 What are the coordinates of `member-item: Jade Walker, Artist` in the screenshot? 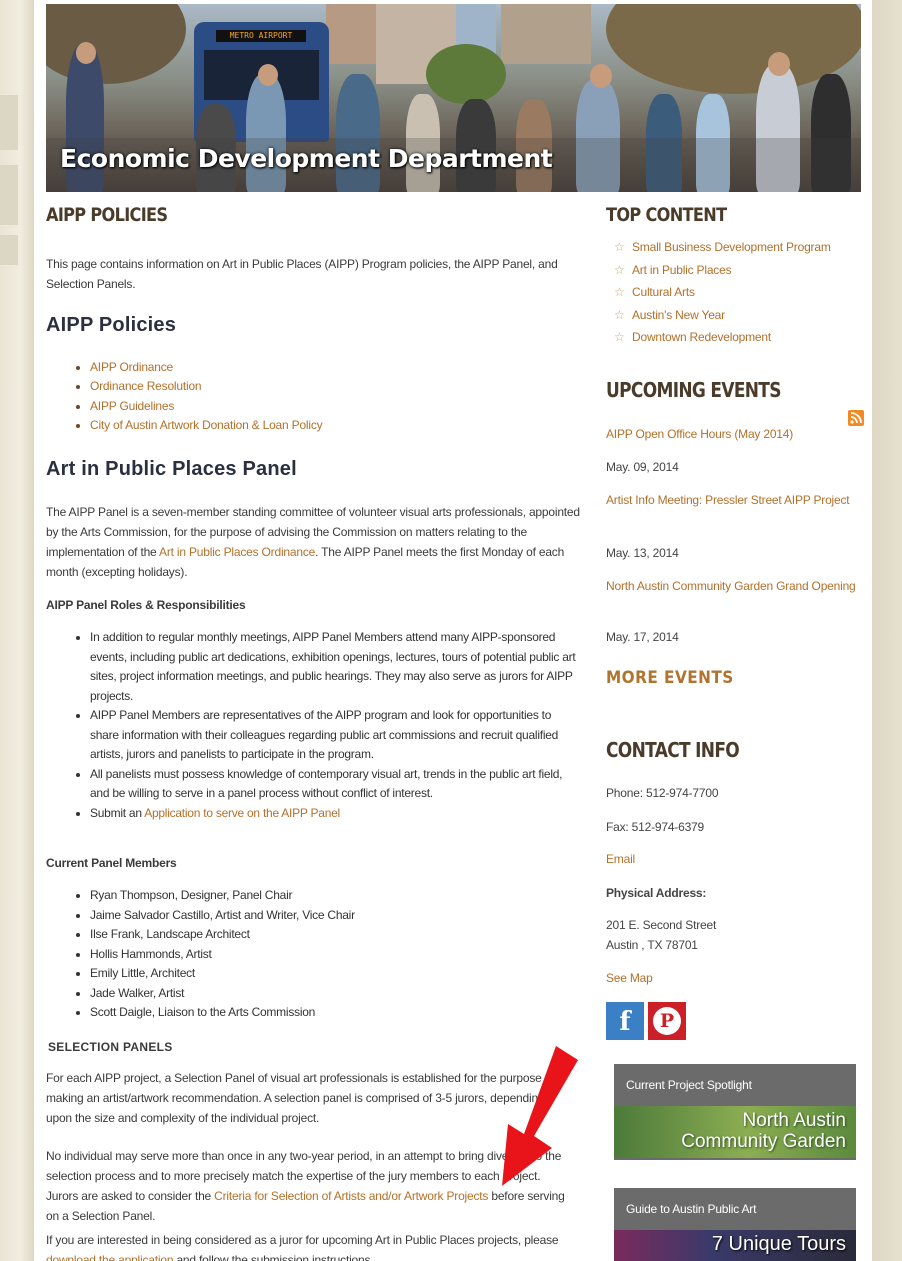 It's located at (333, 994).